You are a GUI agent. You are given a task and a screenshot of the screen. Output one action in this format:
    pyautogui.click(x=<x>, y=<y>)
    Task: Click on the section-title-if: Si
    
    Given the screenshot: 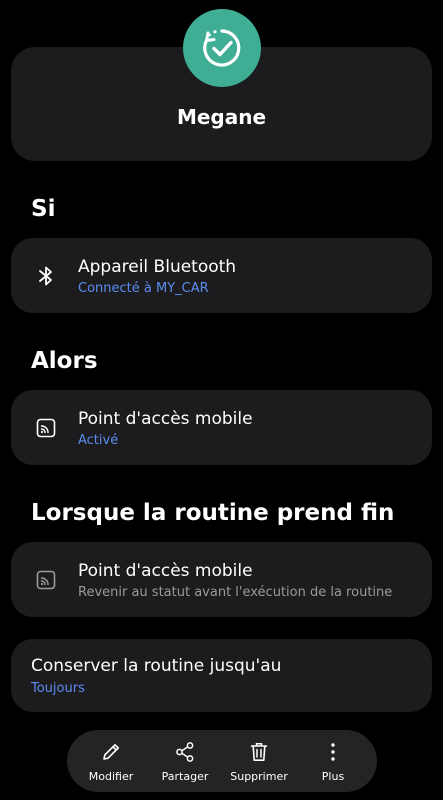 What is the action you would take?
    pyautogui.click(x=43, y=209)
    